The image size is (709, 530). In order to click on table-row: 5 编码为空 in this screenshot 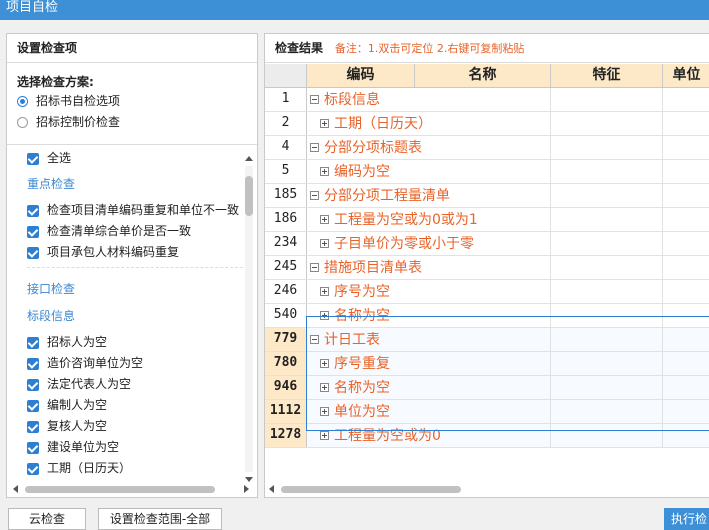, I will do `click(487, 172)`.